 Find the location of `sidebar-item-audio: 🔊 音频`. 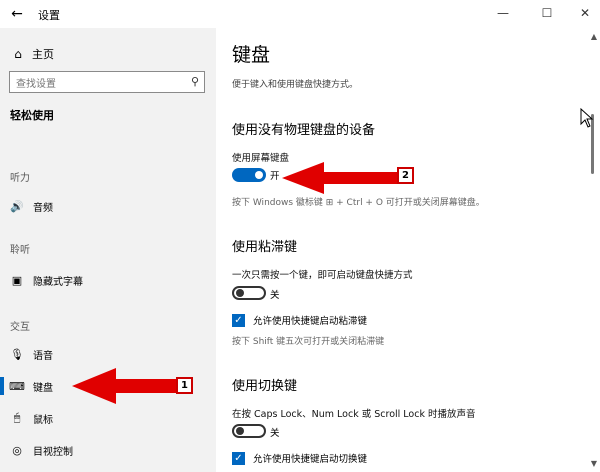

sidebar-item-audio: 🔊 音频 is located at coordinates (108, 206).